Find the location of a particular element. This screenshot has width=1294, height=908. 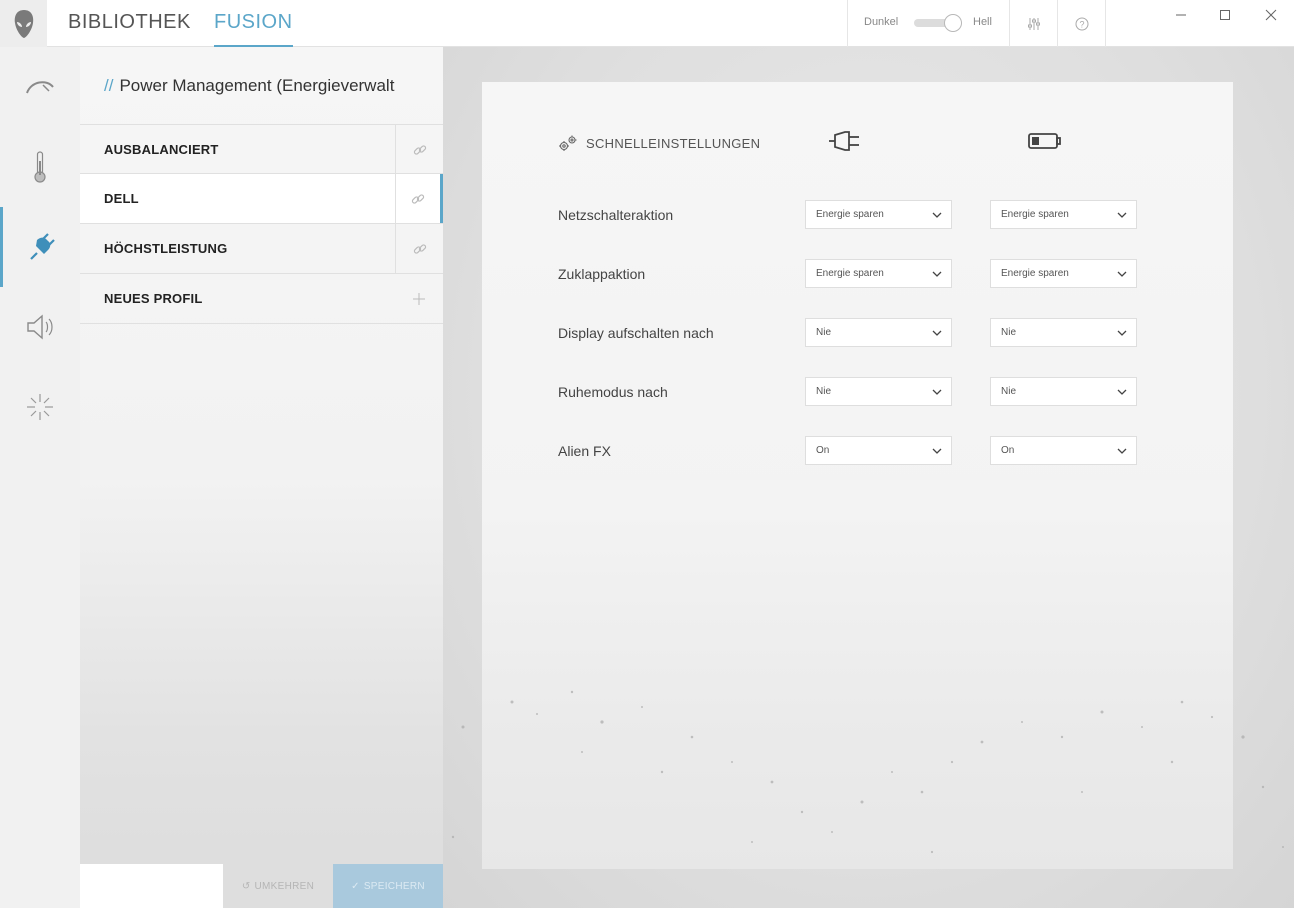

title-text: Power Management (Energieverwalt is located at coordinates (257, 85).